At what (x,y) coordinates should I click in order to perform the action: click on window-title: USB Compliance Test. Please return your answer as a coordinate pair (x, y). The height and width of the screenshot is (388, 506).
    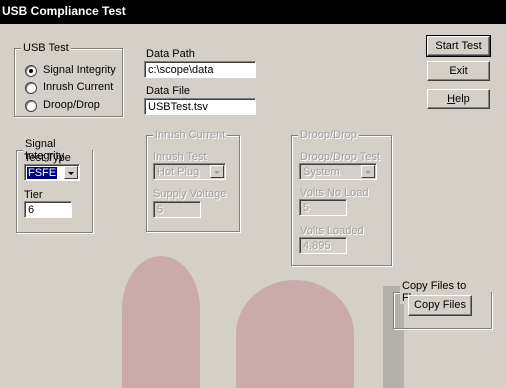
    Looking at the image, I should click on (64, 11).